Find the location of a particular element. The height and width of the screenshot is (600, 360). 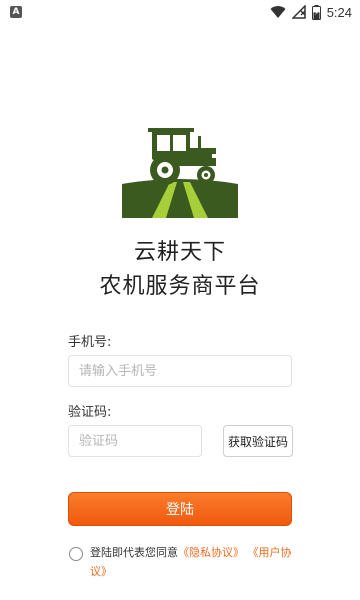

status-bar: A ⚡ 5:24 is located at coordinates (180, 12).